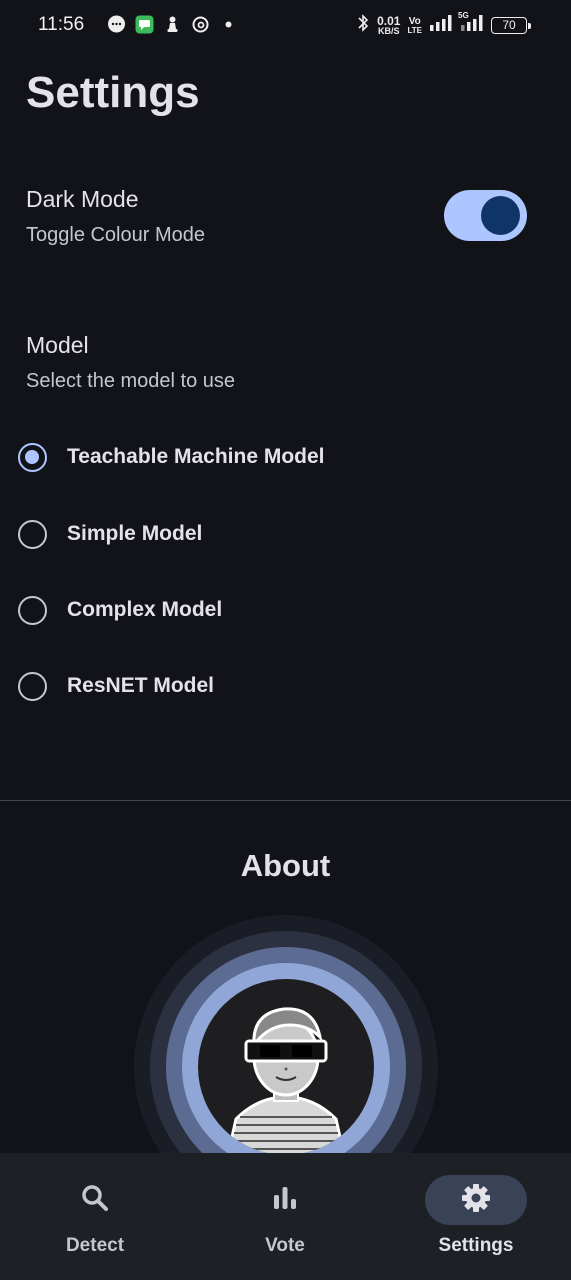 The height and width of the screenshot is (1280, 571). I want to click on model-option-teachable-machine: Teachable Machine Model, so click(248, 457).